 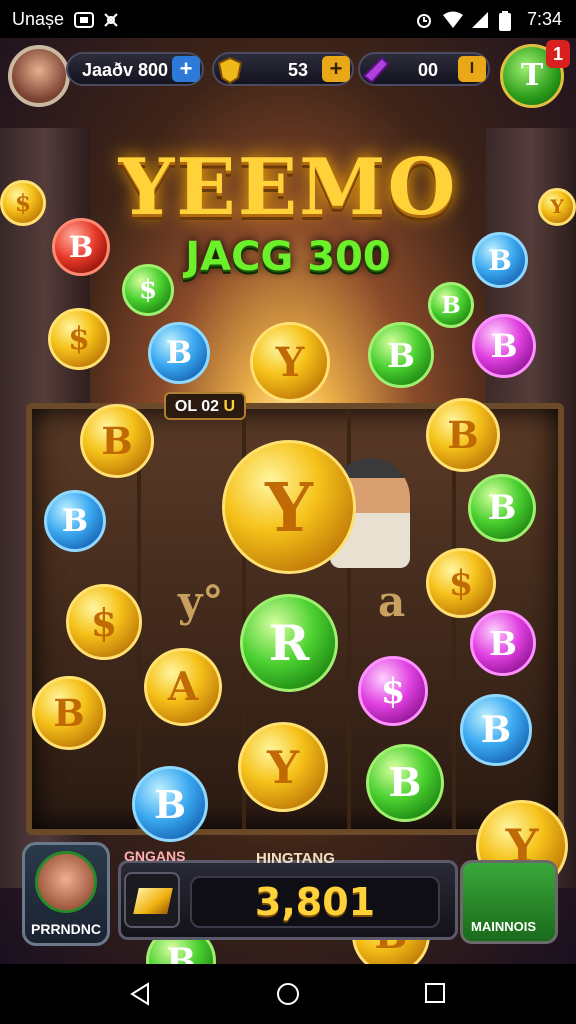 What do you see at coordinates (376, 72) in the screenshot?
I see `gem-icon` at bounding box center [376, 72].